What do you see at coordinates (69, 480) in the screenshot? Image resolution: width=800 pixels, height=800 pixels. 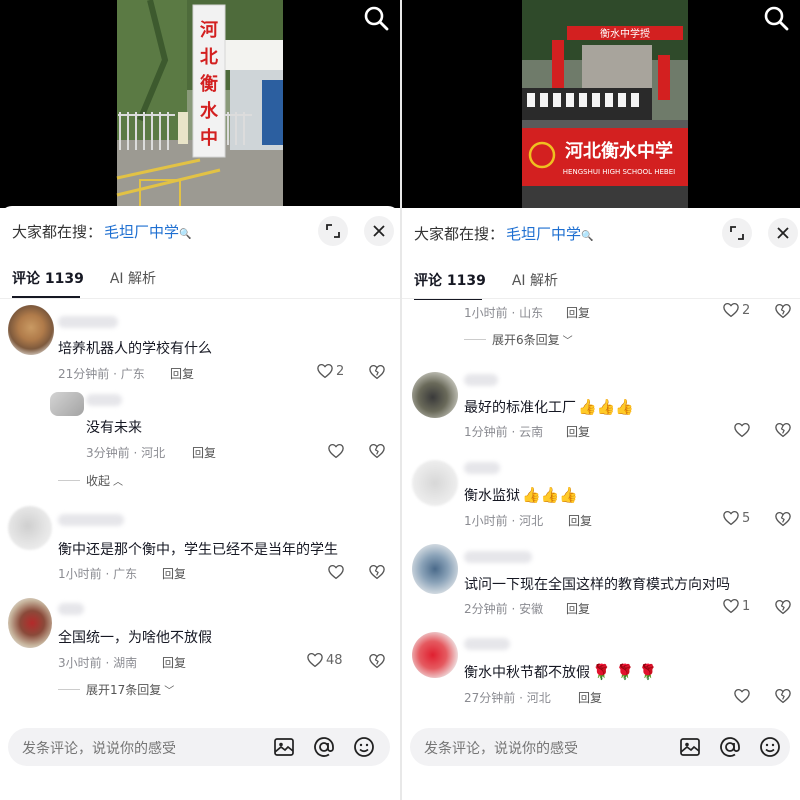 I see `divider-line` at bounding box center [69, 480].